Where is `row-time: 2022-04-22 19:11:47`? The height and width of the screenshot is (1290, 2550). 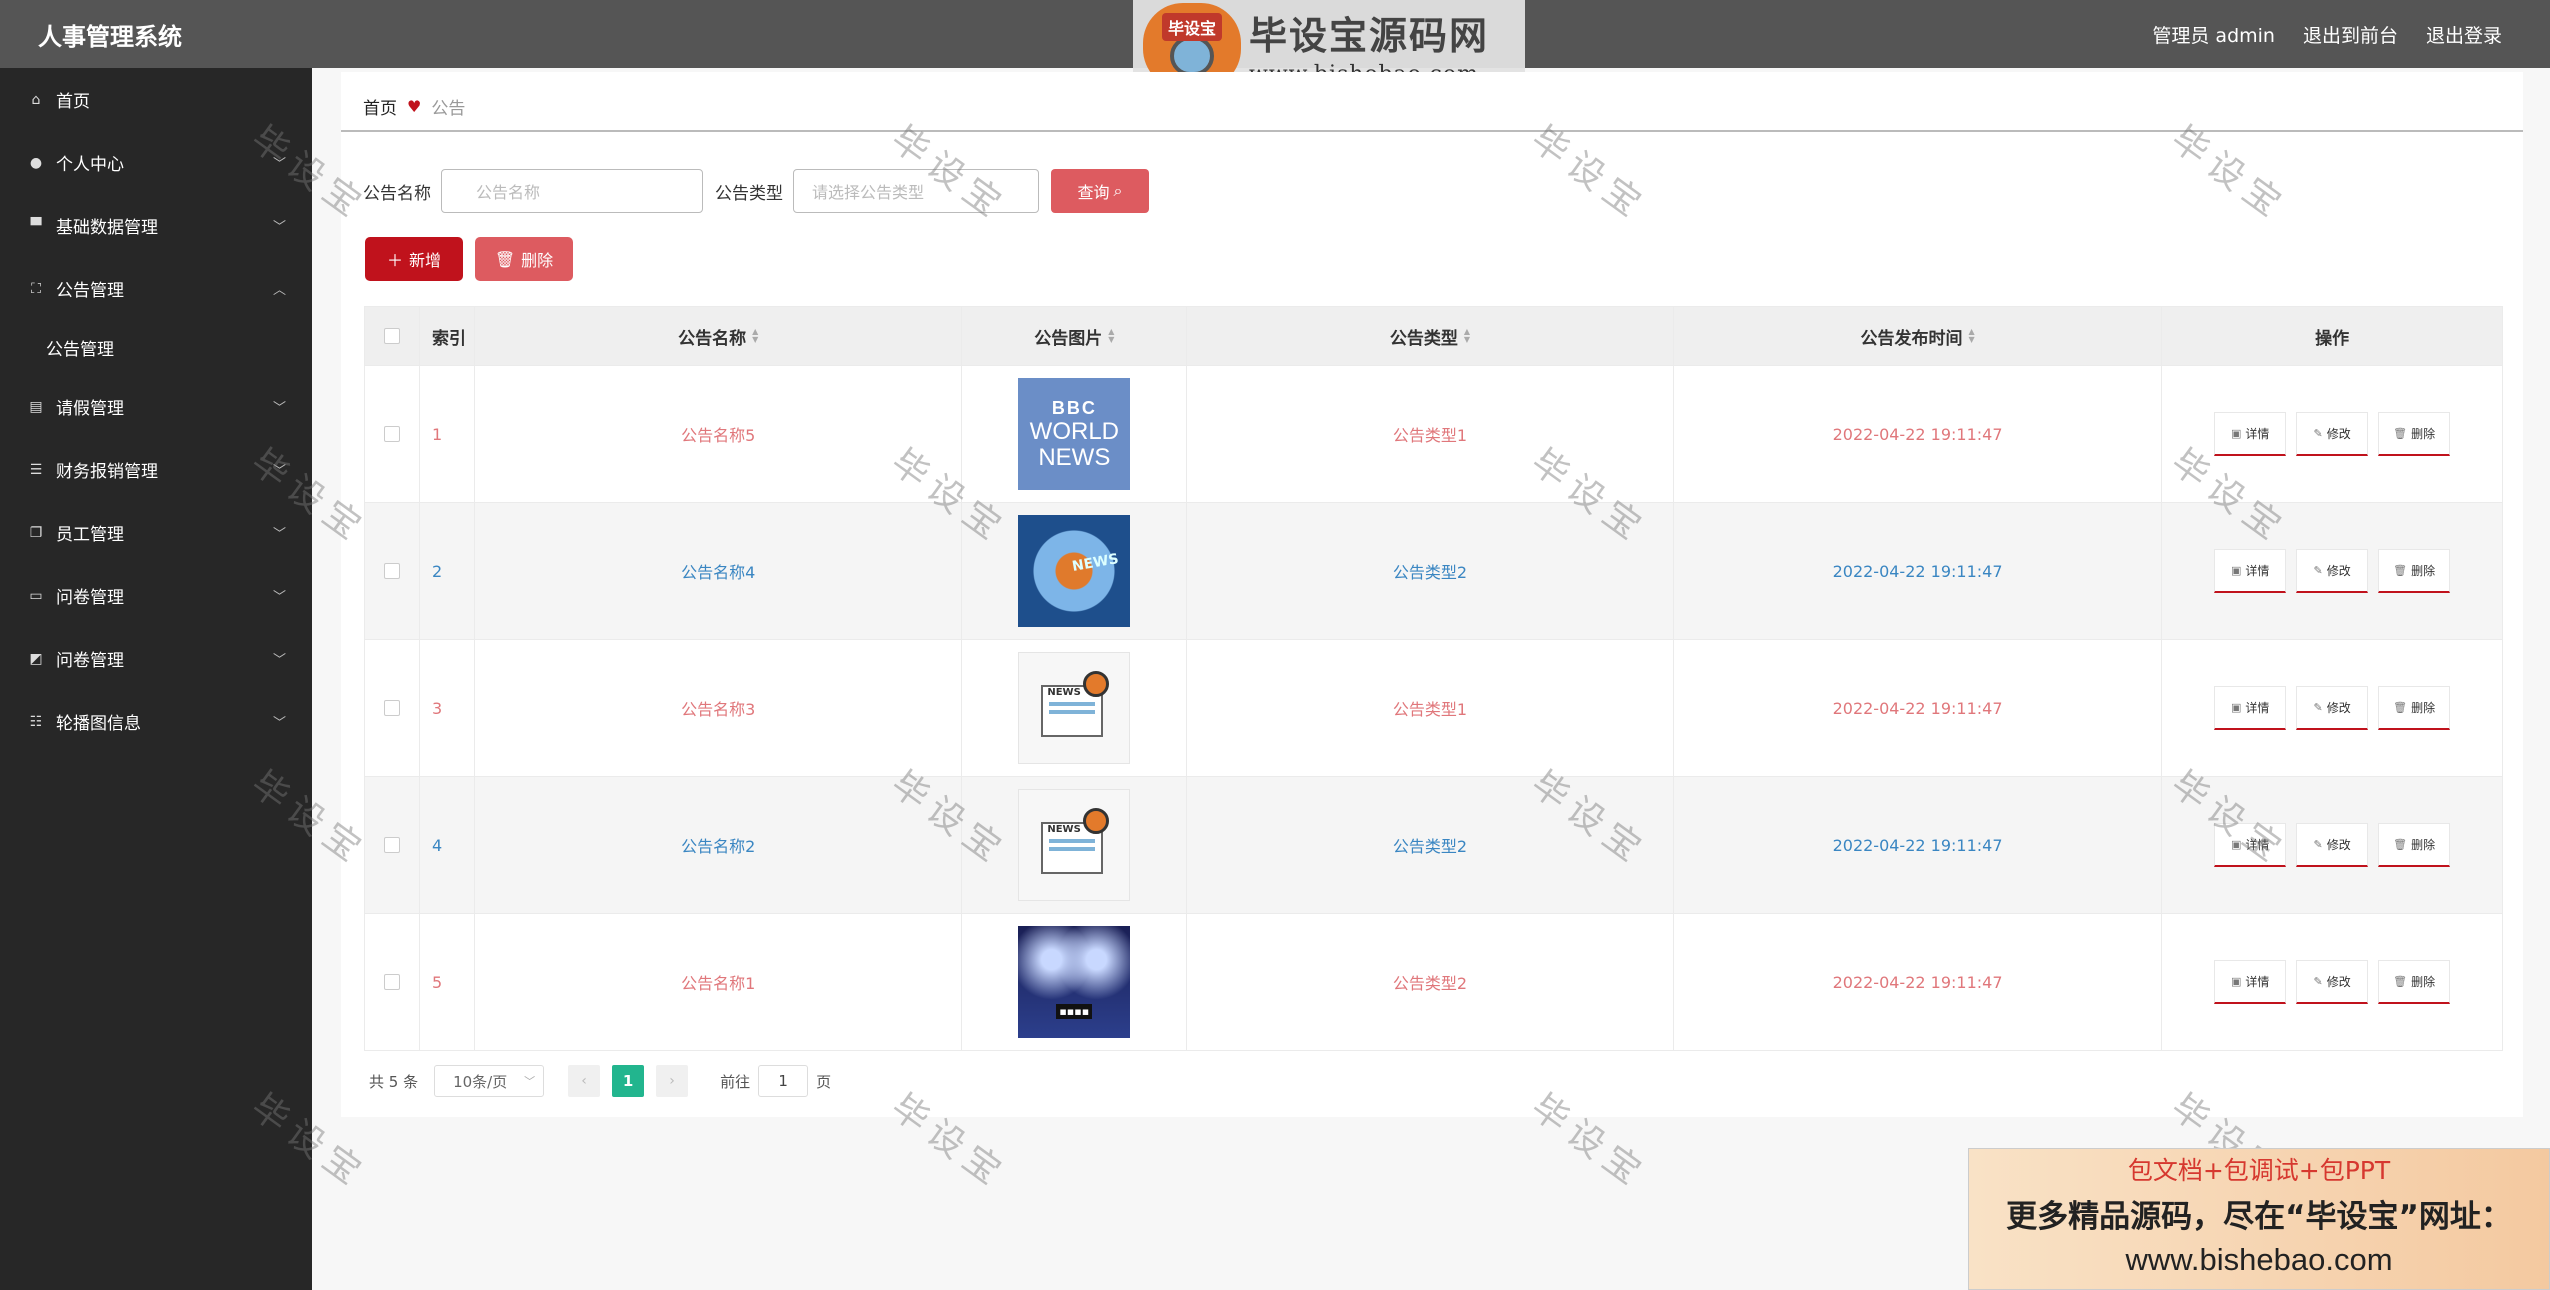 row-time: 2022-04-22 19:11:47 is located at coordinates (1918, 571).